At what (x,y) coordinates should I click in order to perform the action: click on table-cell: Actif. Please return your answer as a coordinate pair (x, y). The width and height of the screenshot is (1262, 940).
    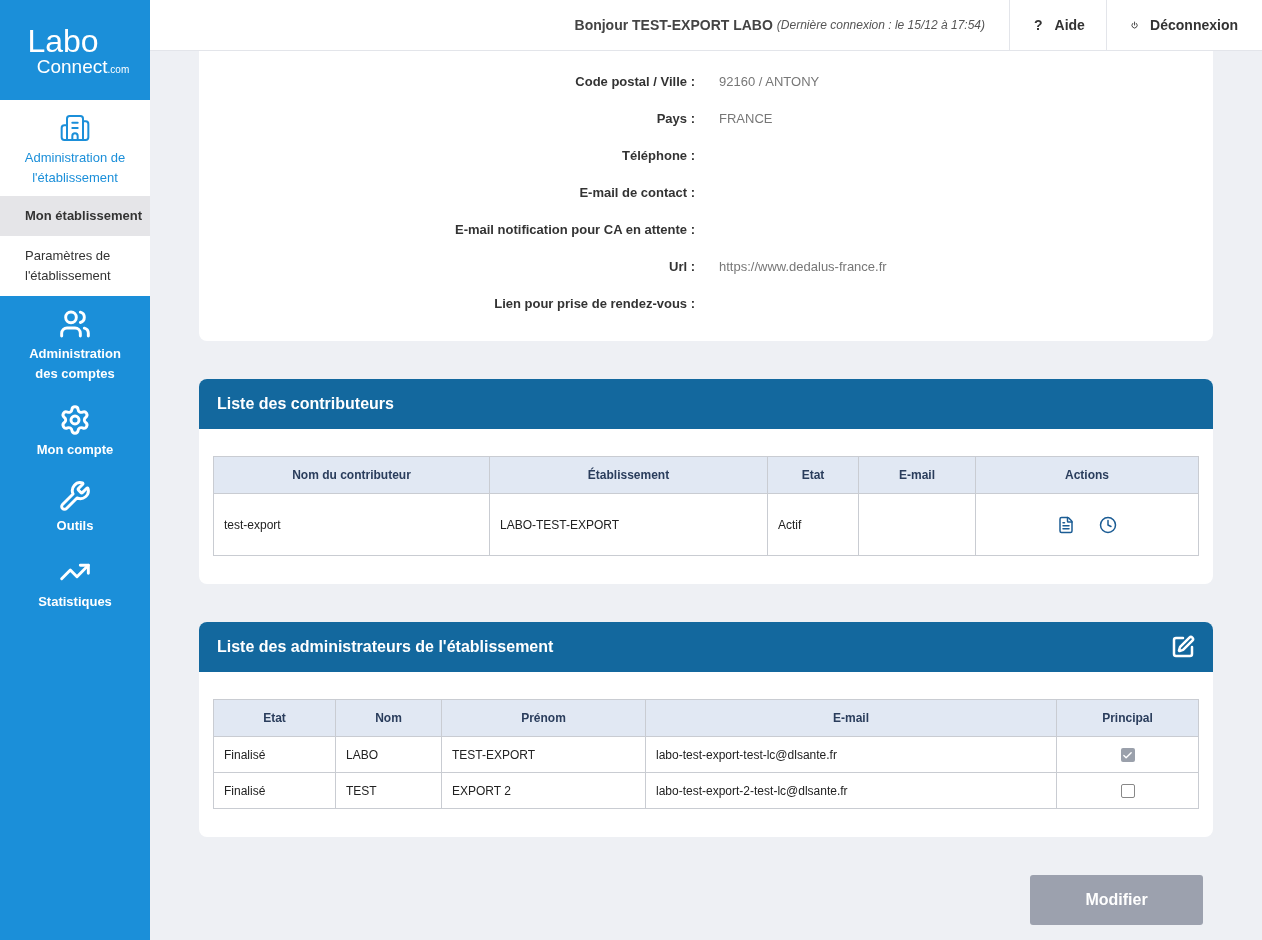
    Looking at the image, I should click on (790, 524).